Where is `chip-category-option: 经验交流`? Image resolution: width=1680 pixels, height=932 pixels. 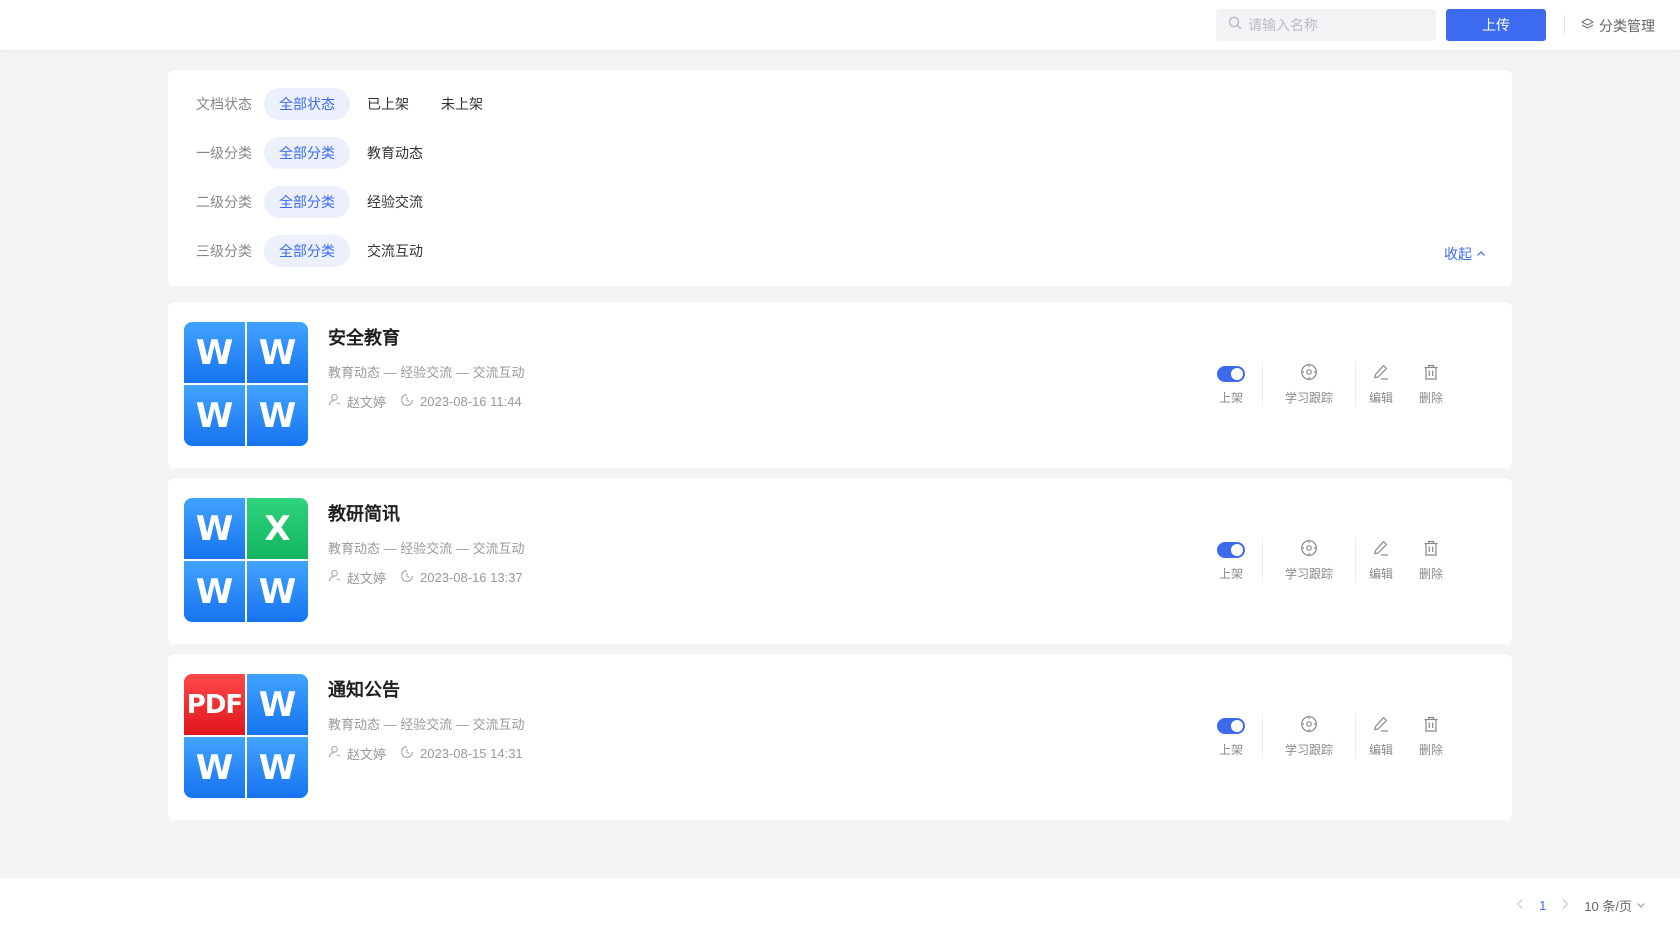
chip-category-option: 经验交流 is located at coordinates (395, 202).